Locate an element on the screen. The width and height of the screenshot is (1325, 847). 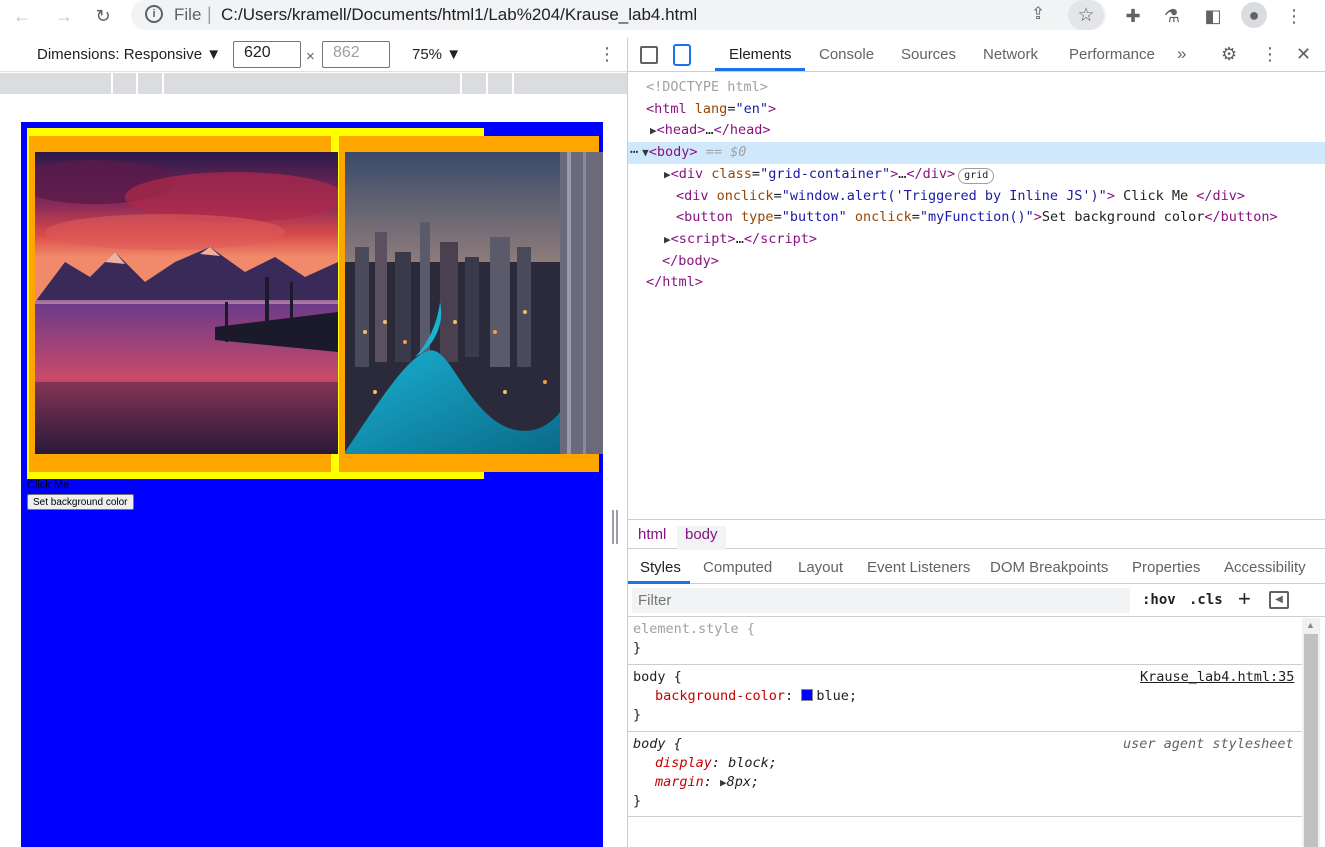
dom-node-grid-container: ▶<div class="grid-container">…</div> grid is located at coordinates (976, 175).